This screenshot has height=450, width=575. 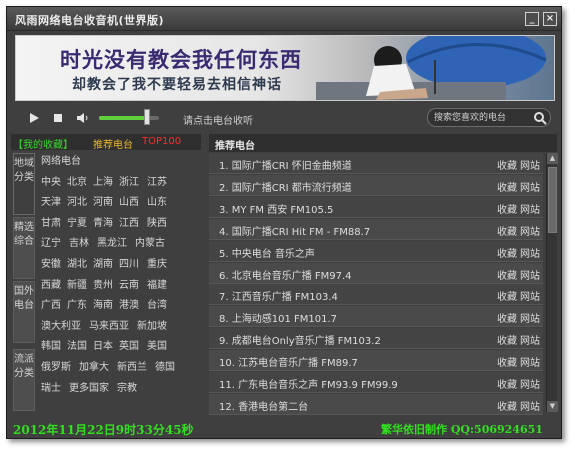 I want to click on region-link: 河南, so click(x=103, y=200).